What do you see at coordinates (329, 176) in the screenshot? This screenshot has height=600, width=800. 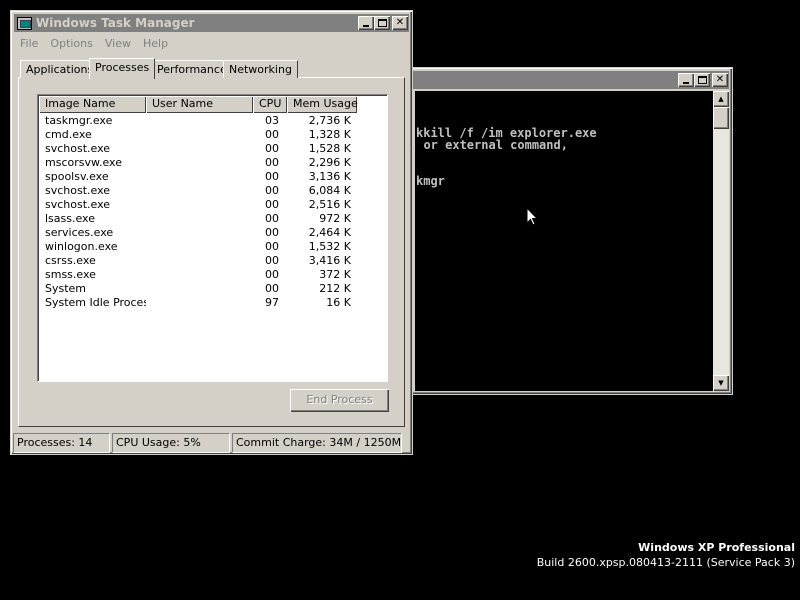 I see `process-mem: 3,136 K` at bounding box center [329, 176].